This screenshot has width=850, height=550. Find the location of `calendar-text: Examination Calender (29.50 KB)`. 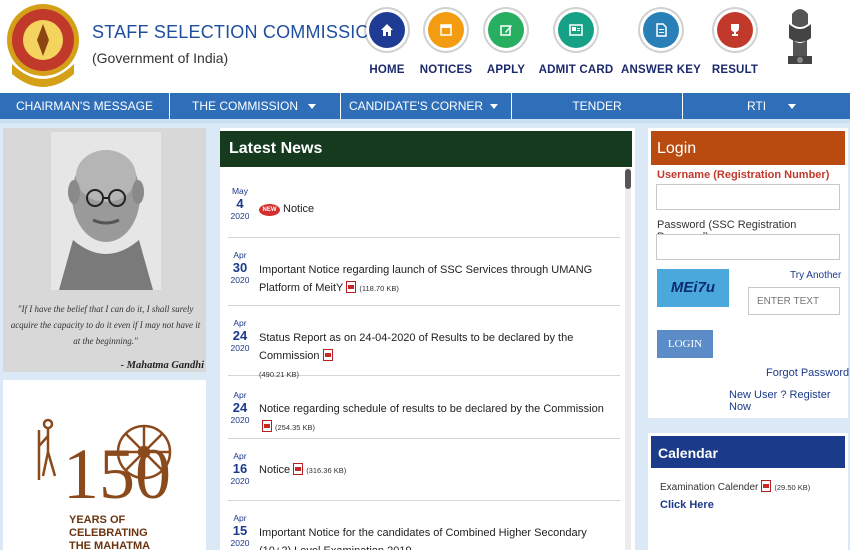

calendar-text: Examination Calender (29.50 KB) is located at coordinates (735, 486).